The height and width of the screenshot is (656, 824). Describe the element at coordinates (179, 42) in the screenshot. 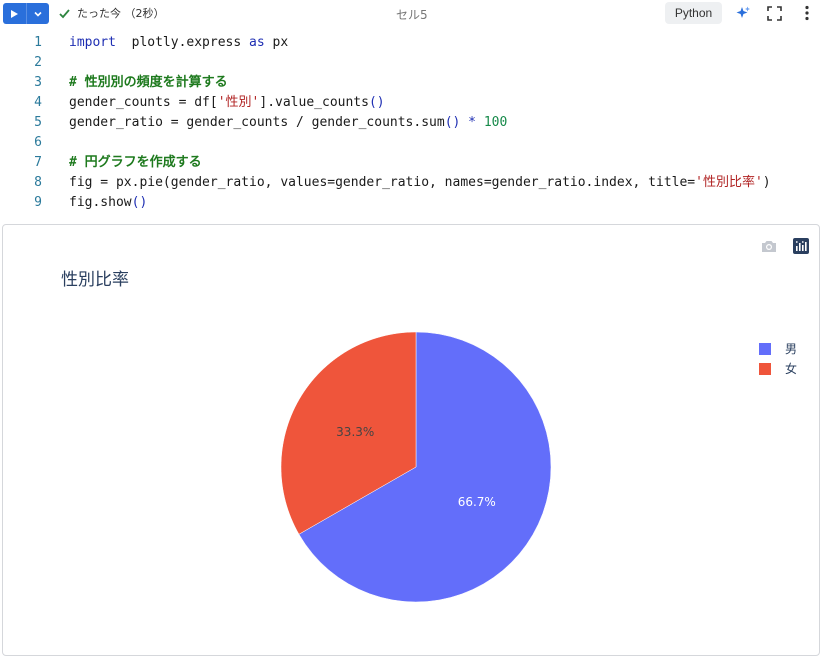

I see `code-text: import plotly.express as px` at that location.